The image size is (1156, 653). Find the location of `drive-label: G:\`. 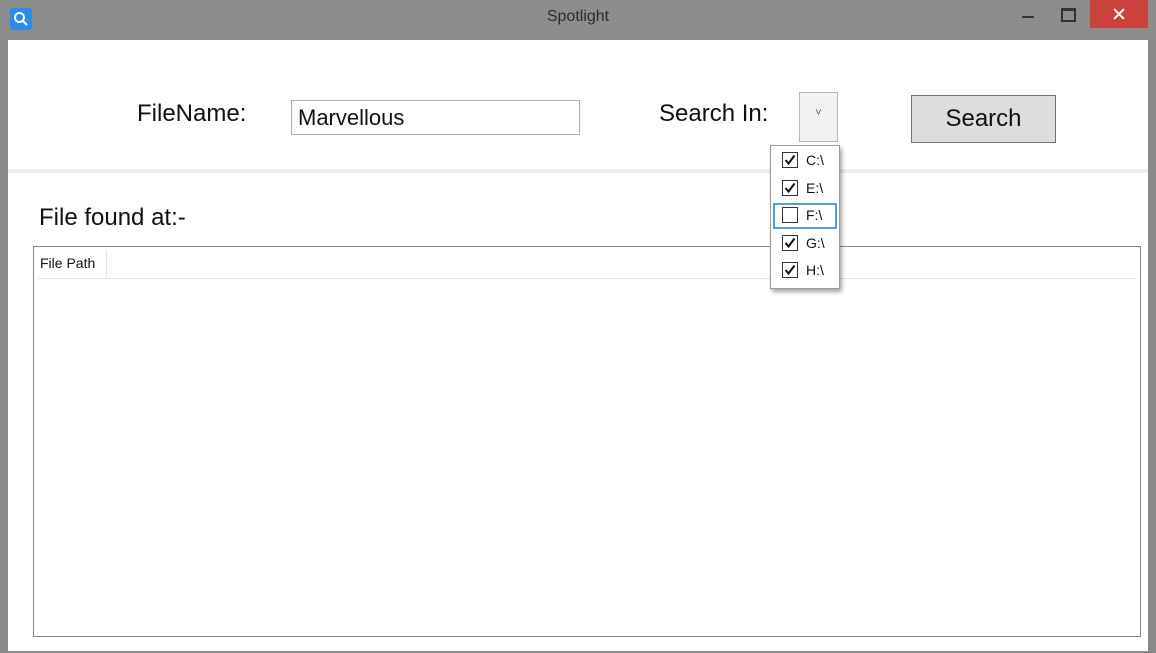

drive-label: G:\ is located at coordinates (815, 243).